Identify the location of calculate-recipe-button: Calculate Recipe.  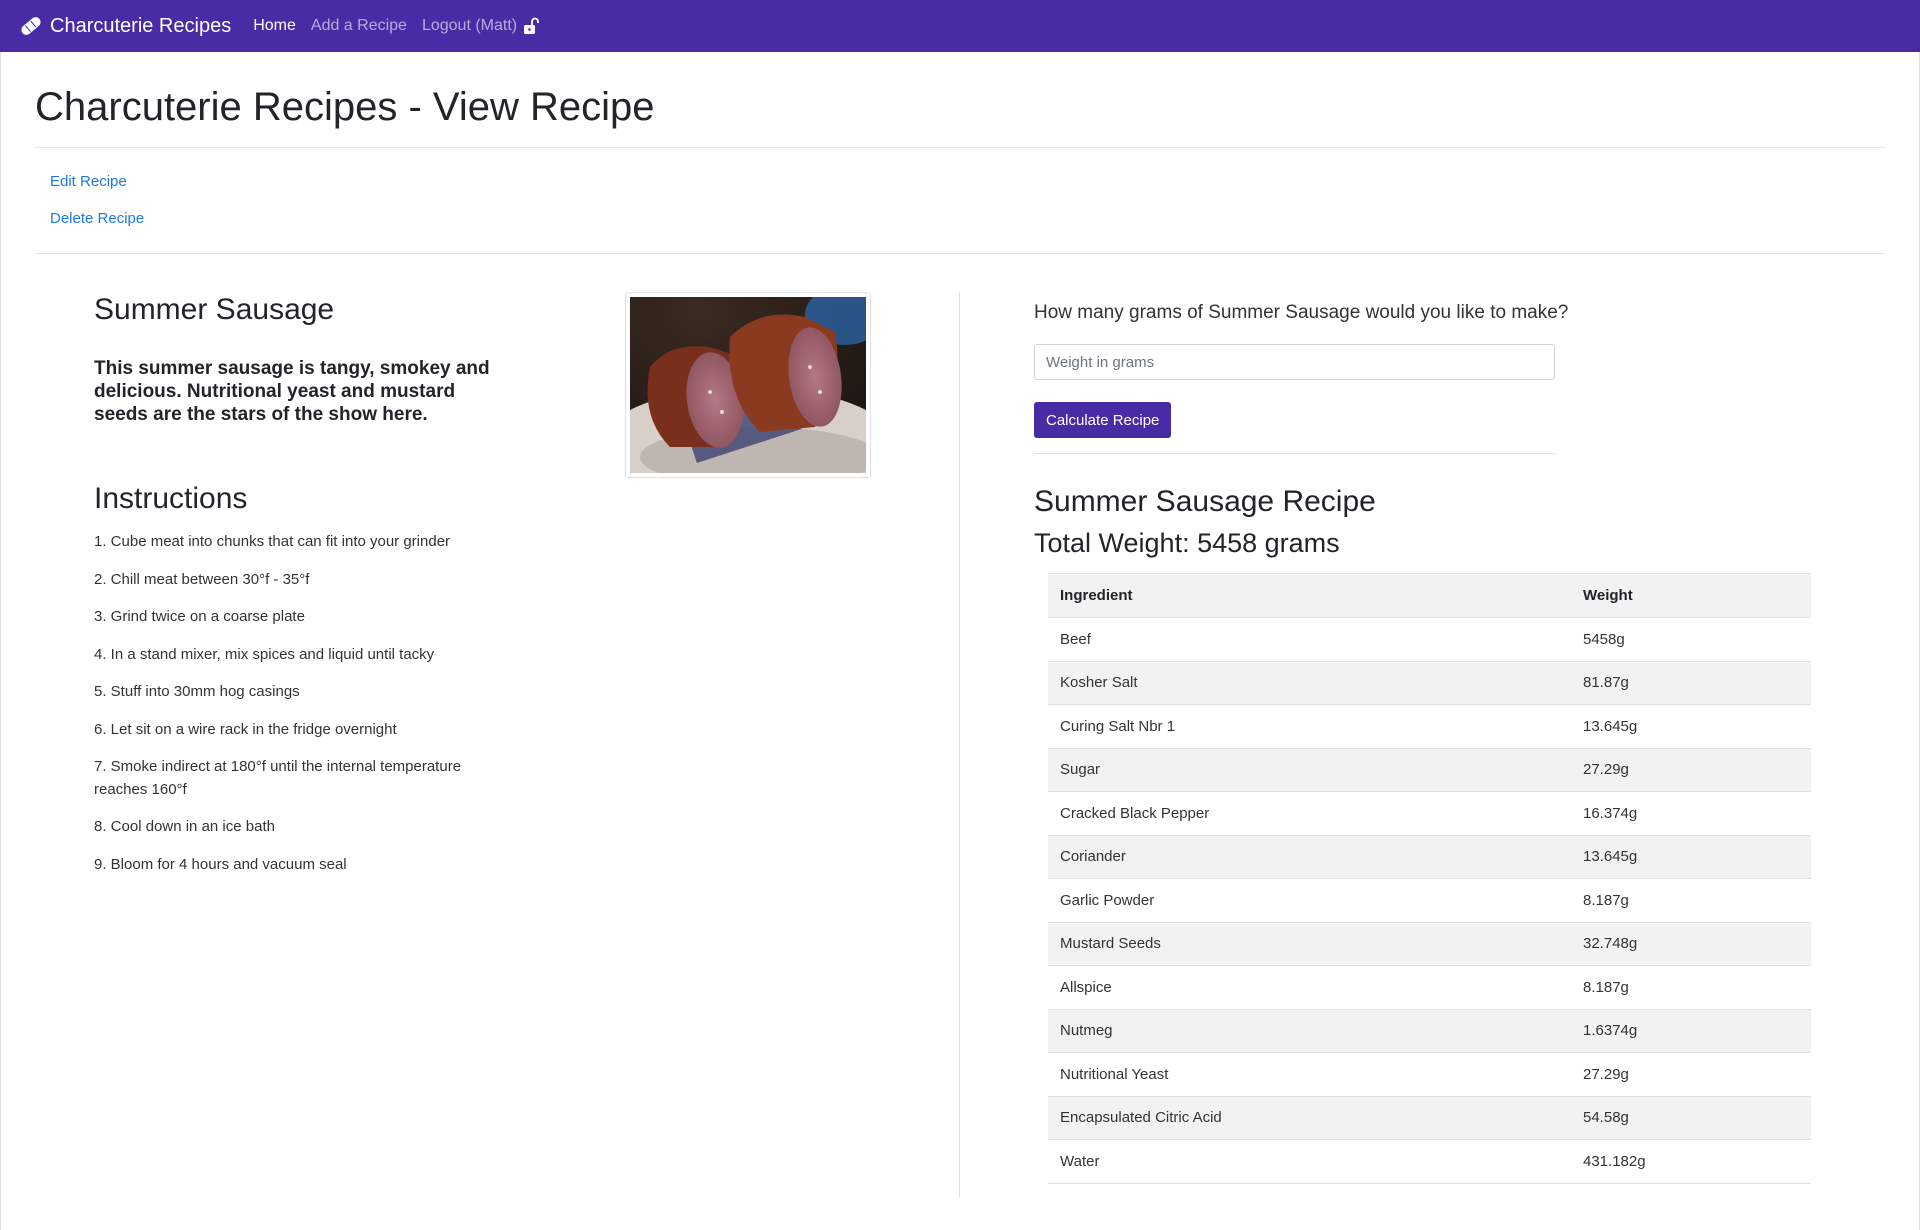
(1103, 420).